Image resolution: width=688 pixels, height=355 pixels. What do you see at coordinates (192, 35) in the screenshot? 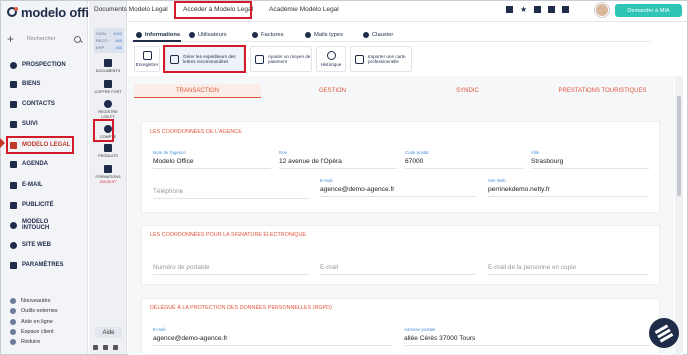
I see `users-icon` at bounding box center [192, 35].